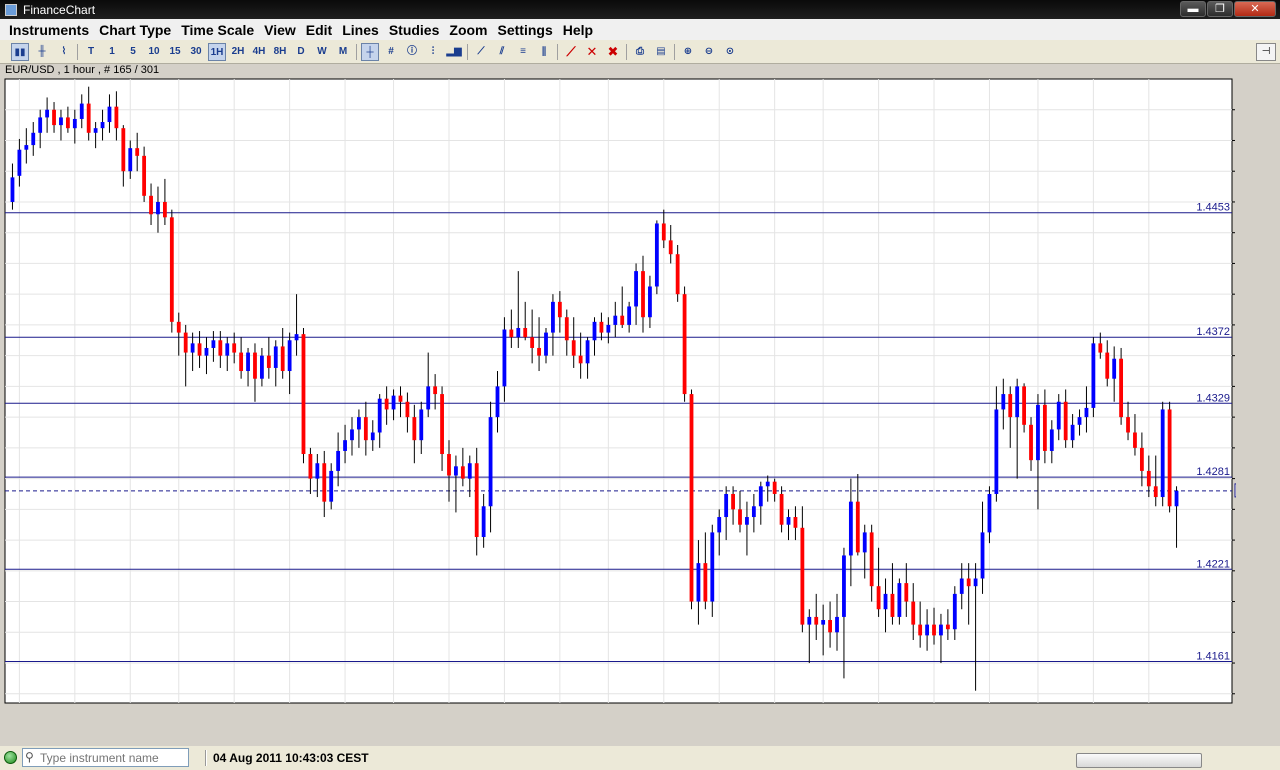 This screenshot has width=1280, height=770. I want to click on channel-icon: ⫽, so click(502, 52).